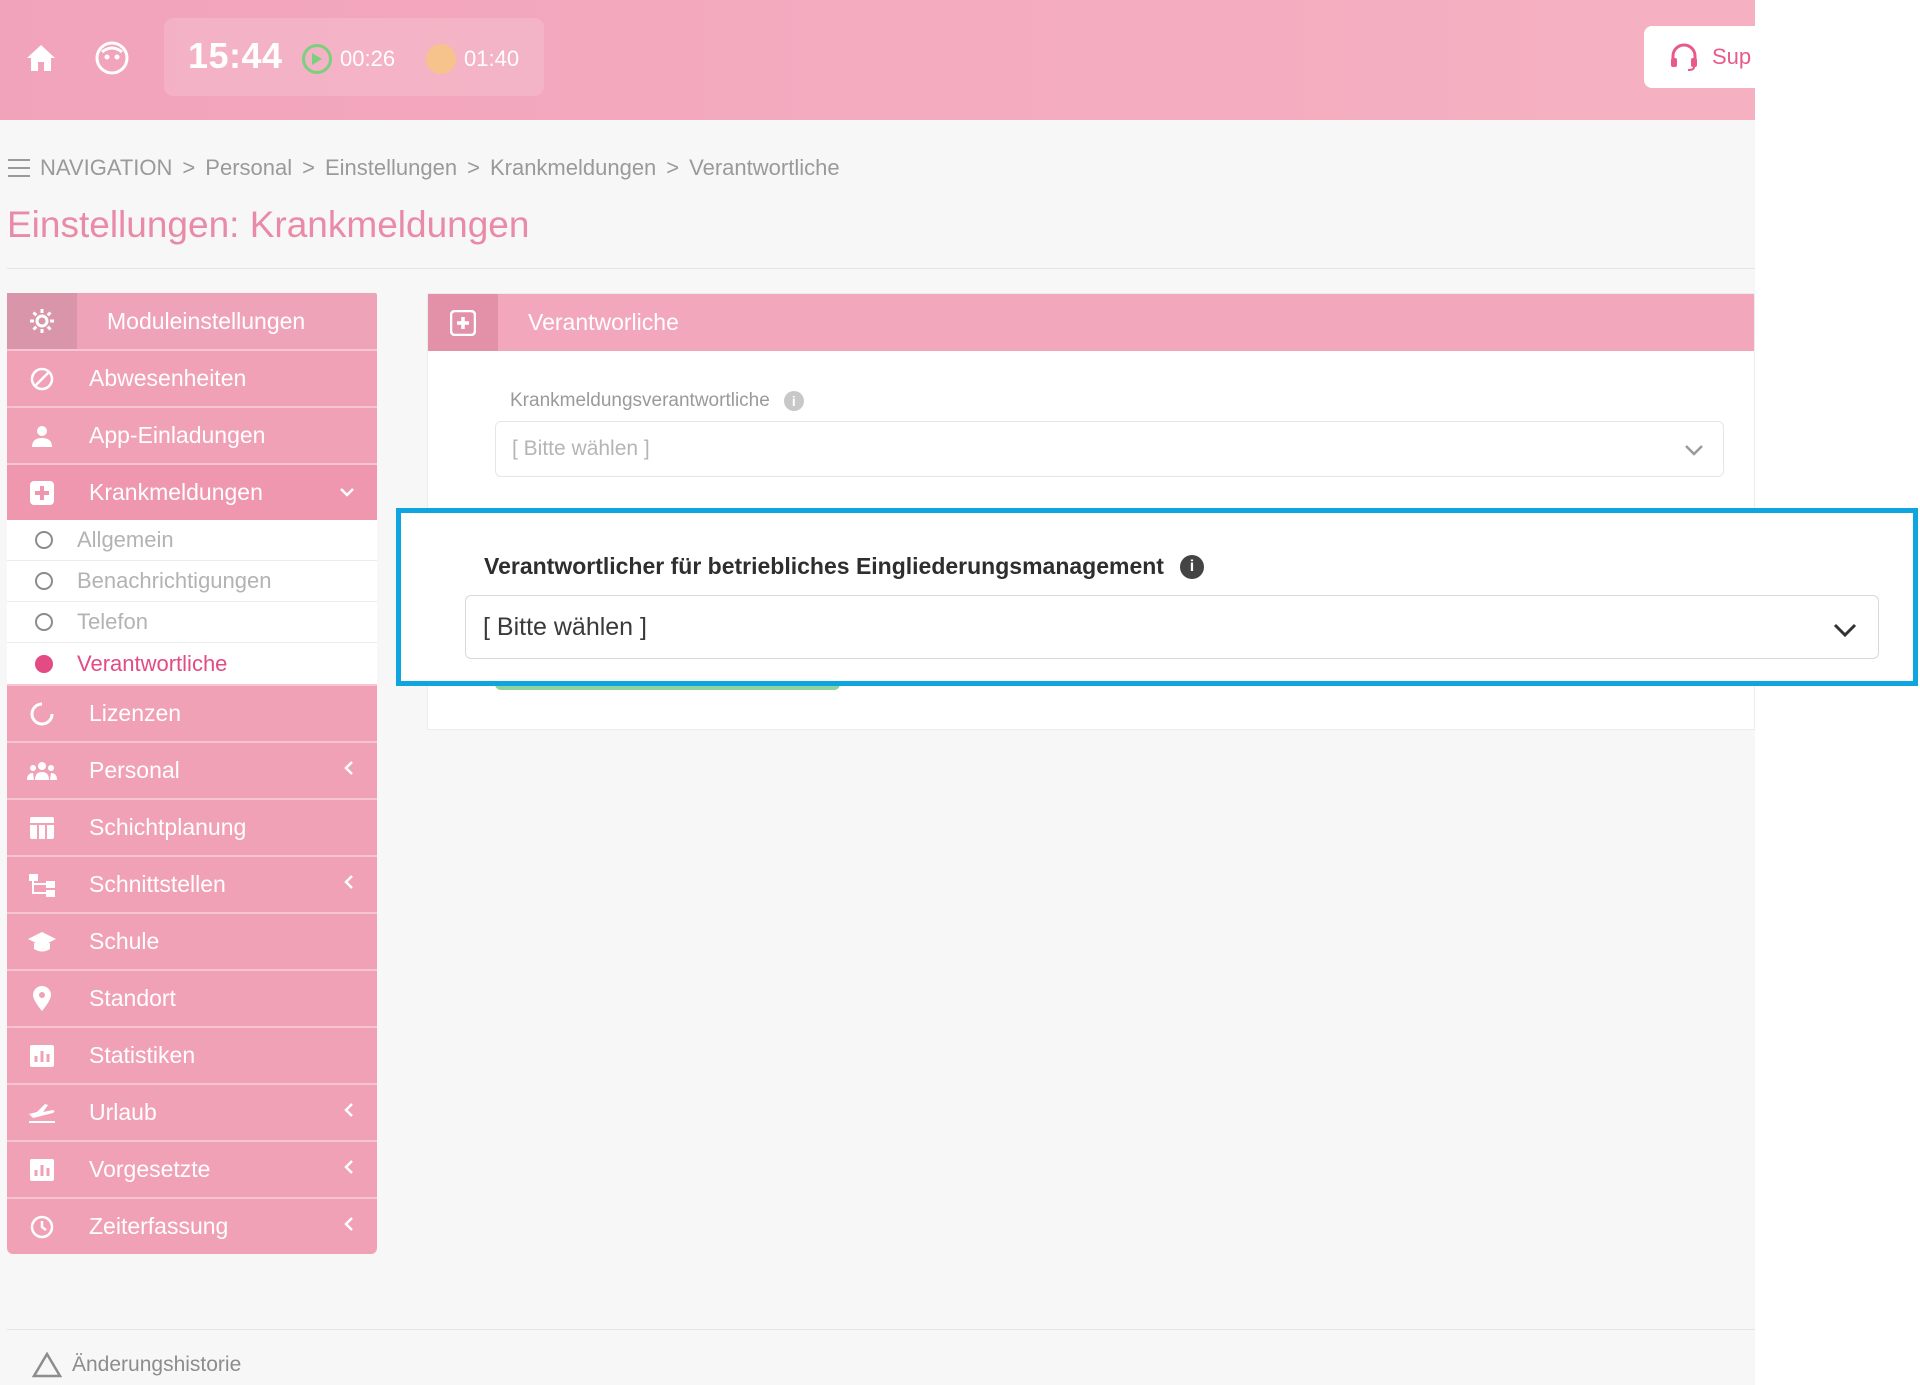 The height and width of the screenshot is (1385, 1920). What do you see at coordinates (192, 883) in the screenshot?
I see `sidebar-item-schnittstellen: Schnittstellen` at bounding box center [192, 883].